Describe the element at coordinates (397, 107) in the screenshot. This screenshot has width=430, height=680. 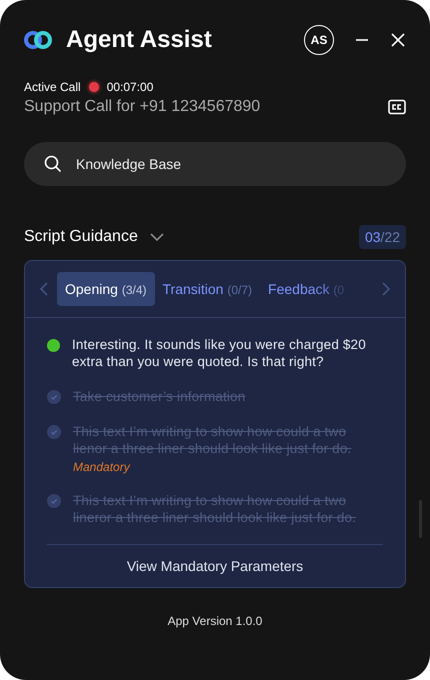
I see `captions-icon` at that location.